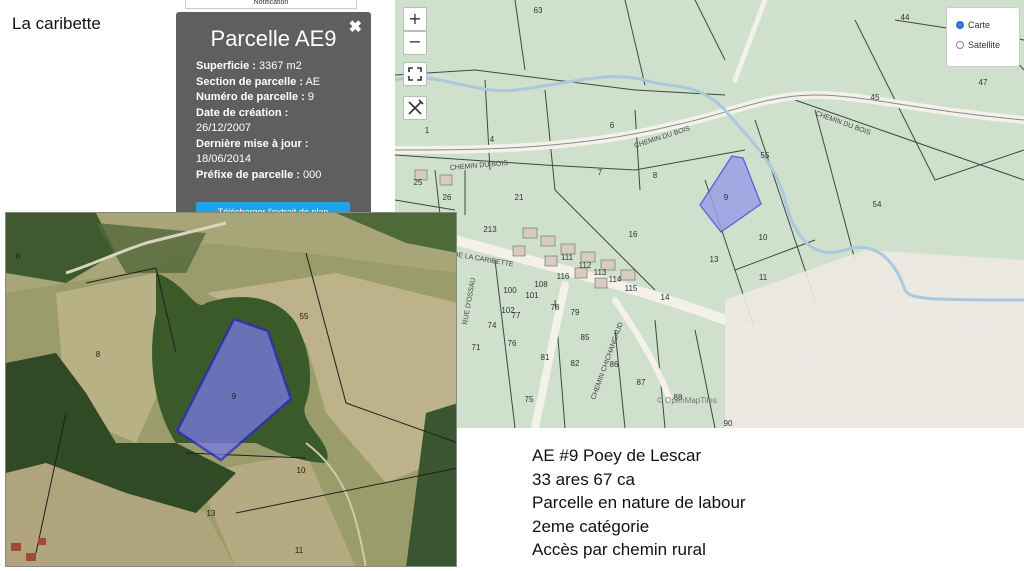 This screenshot has width=1024, height=571. What do you see at coordinates (447, 197) in the screenshot?
I see `svg-text: 26` at bounding box center [447, 197].